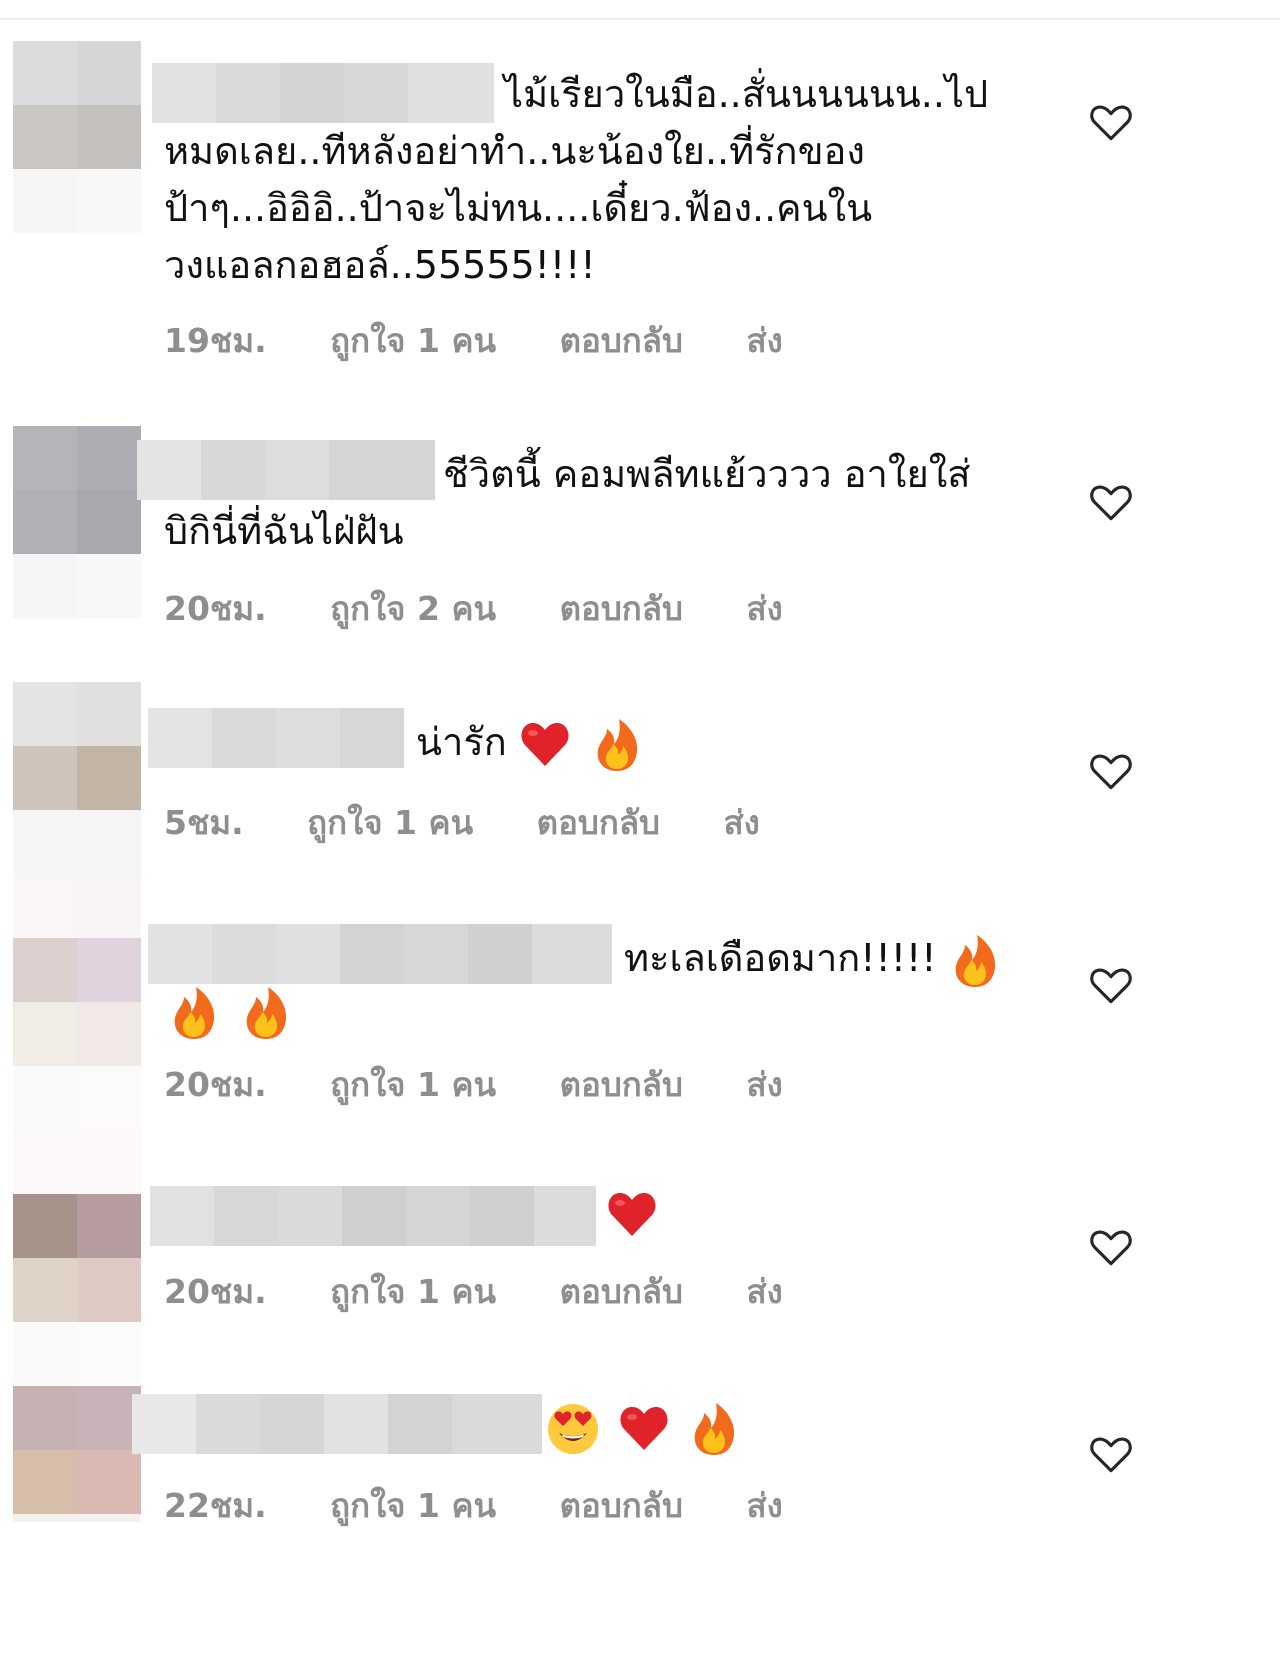 The image size is (1280, 1665). What do you see at coordinates (380, 265) in the screenshot?
I see `comment-text-line: วงแอลกอฮอล์..55555!!!!` at bounding box center [380, 265].